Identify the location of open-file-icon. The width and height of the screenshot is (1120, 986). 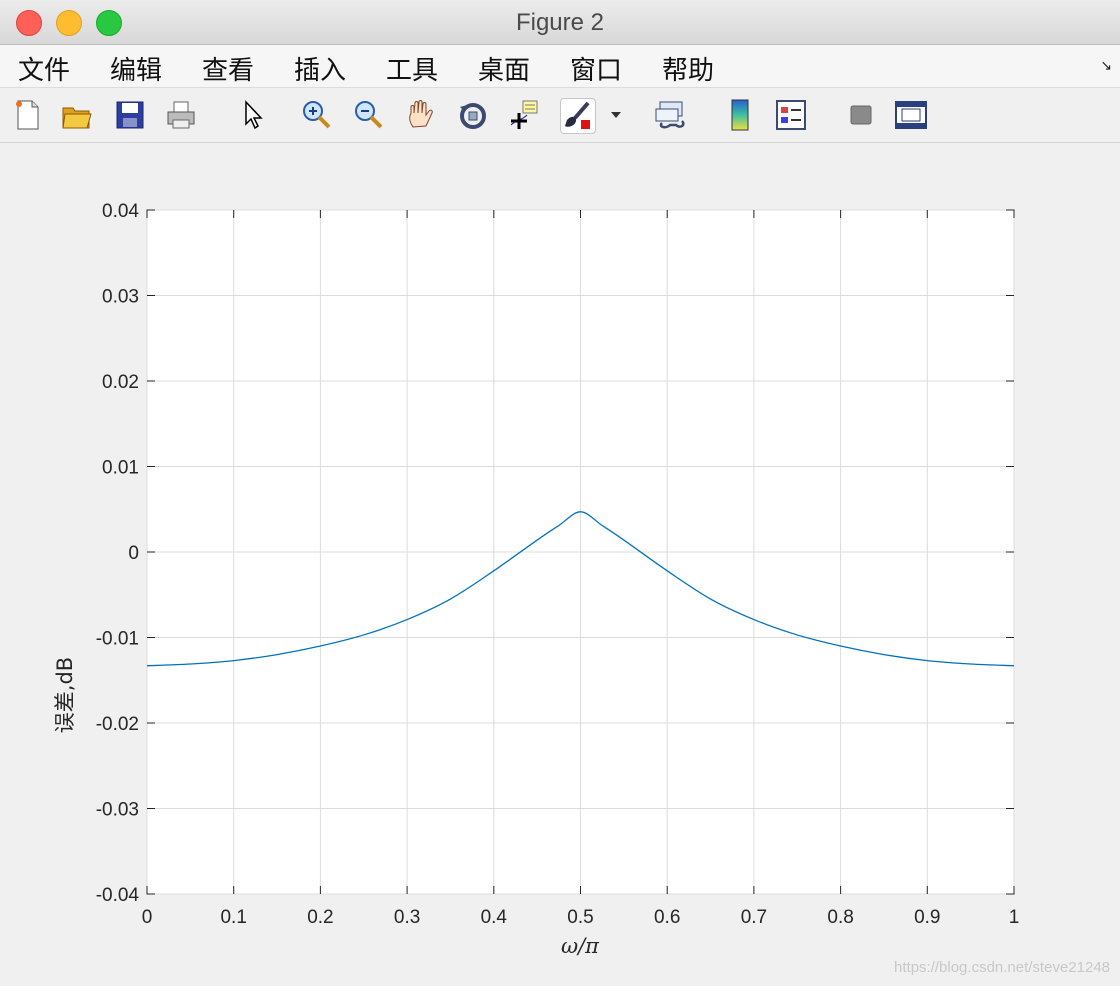
(77, 115).